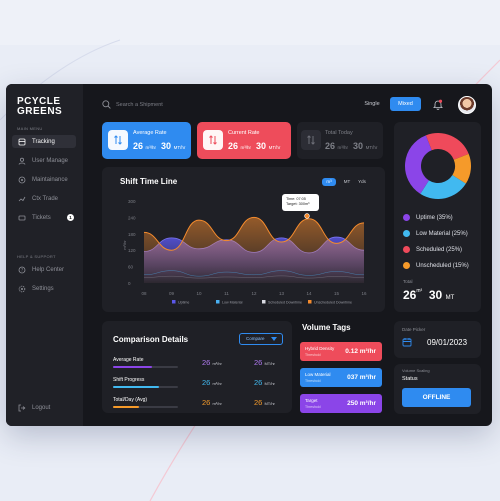 This screenshot has width=500, height=501. I want to click on y-tick-label: 0, so click(129, 283).